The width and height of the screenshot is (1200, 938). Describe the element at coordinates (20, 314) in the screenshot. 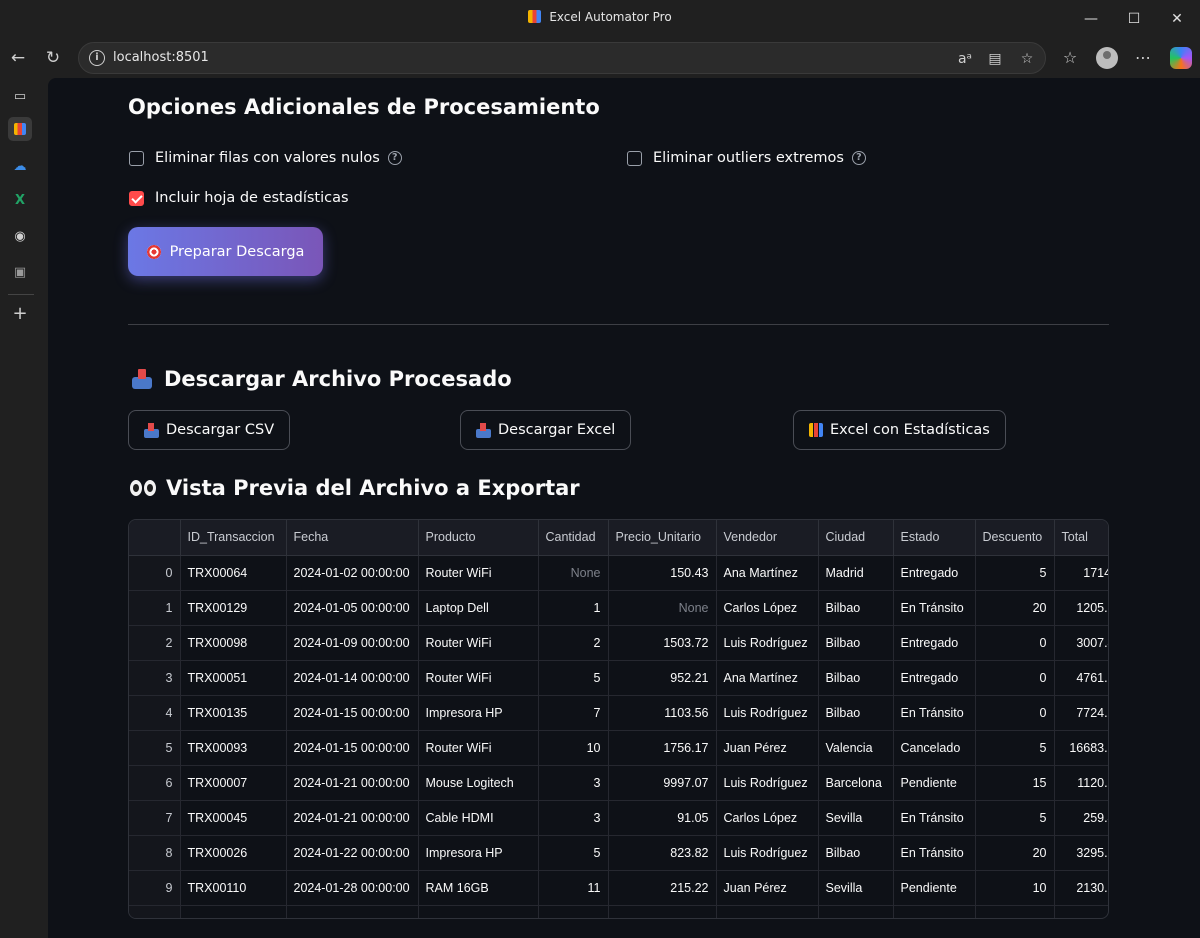

I see `add-icon: +` at that location.